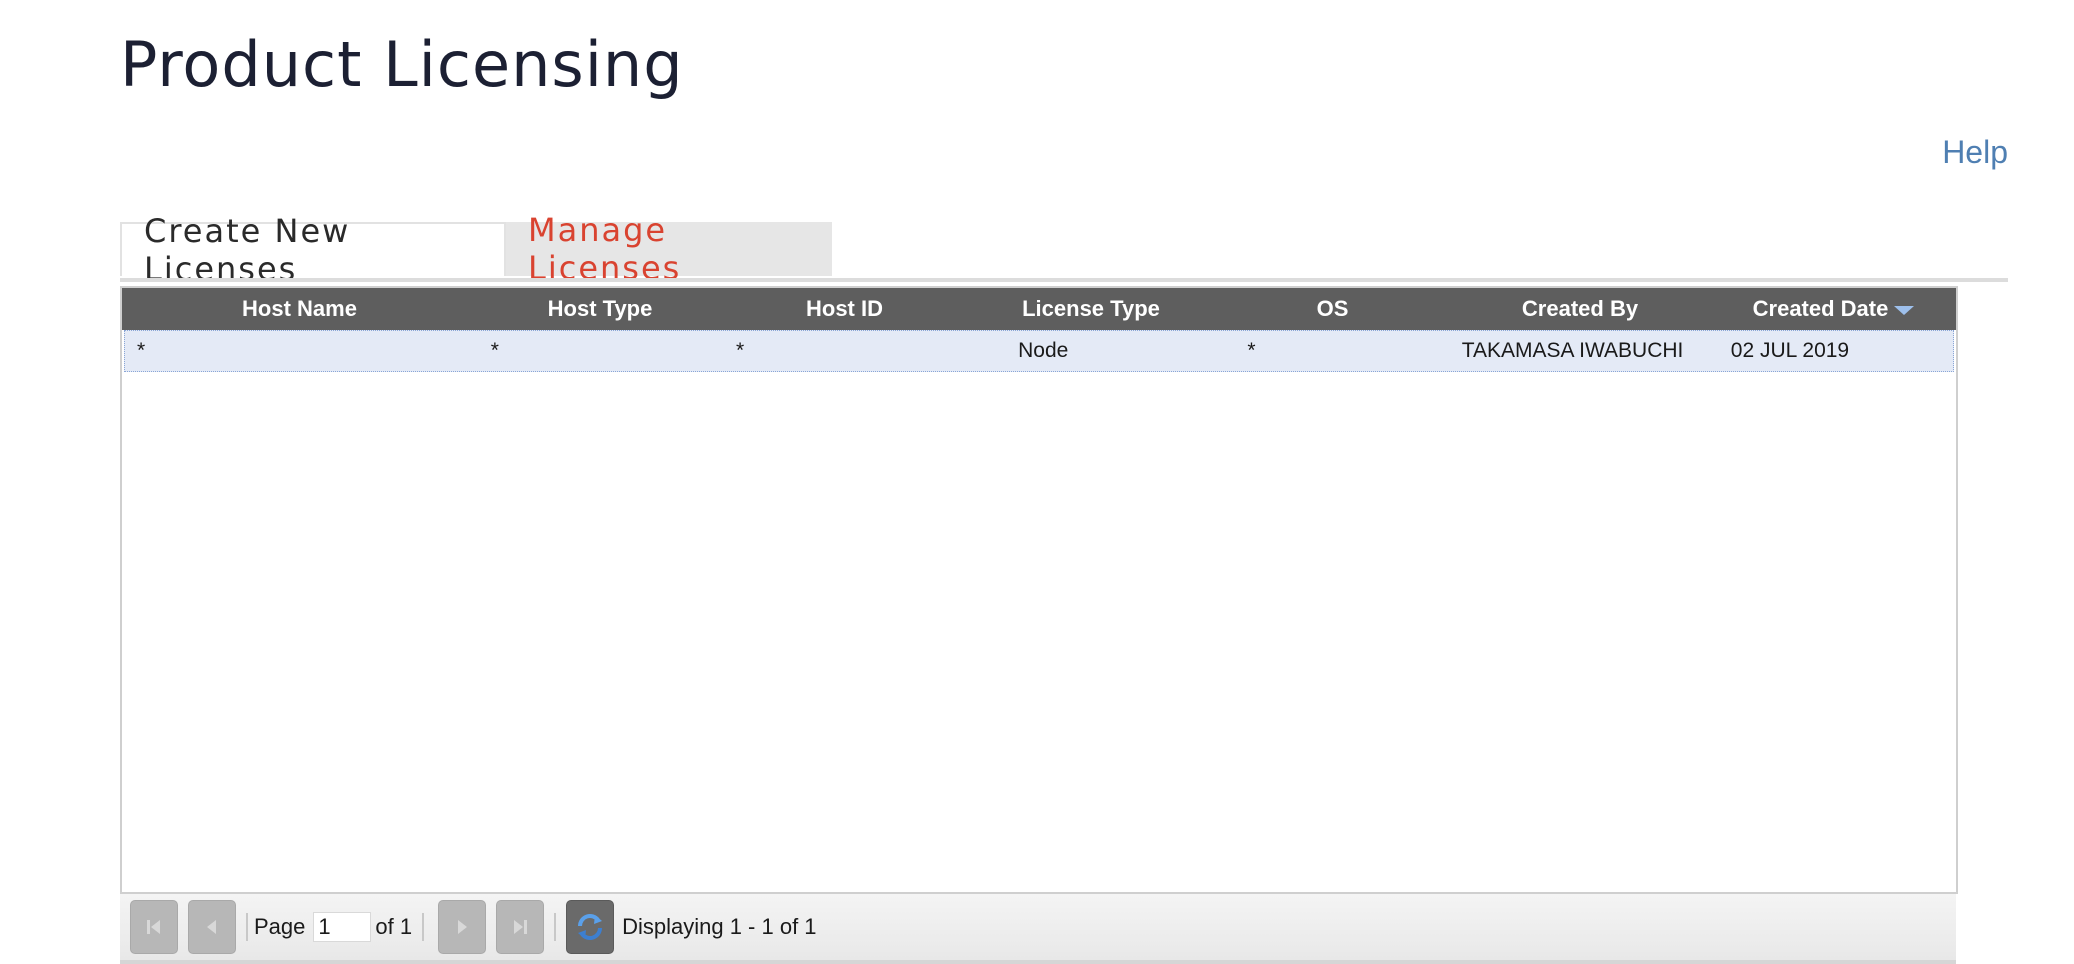  I want to click on page-number-input, so click(342, 927).